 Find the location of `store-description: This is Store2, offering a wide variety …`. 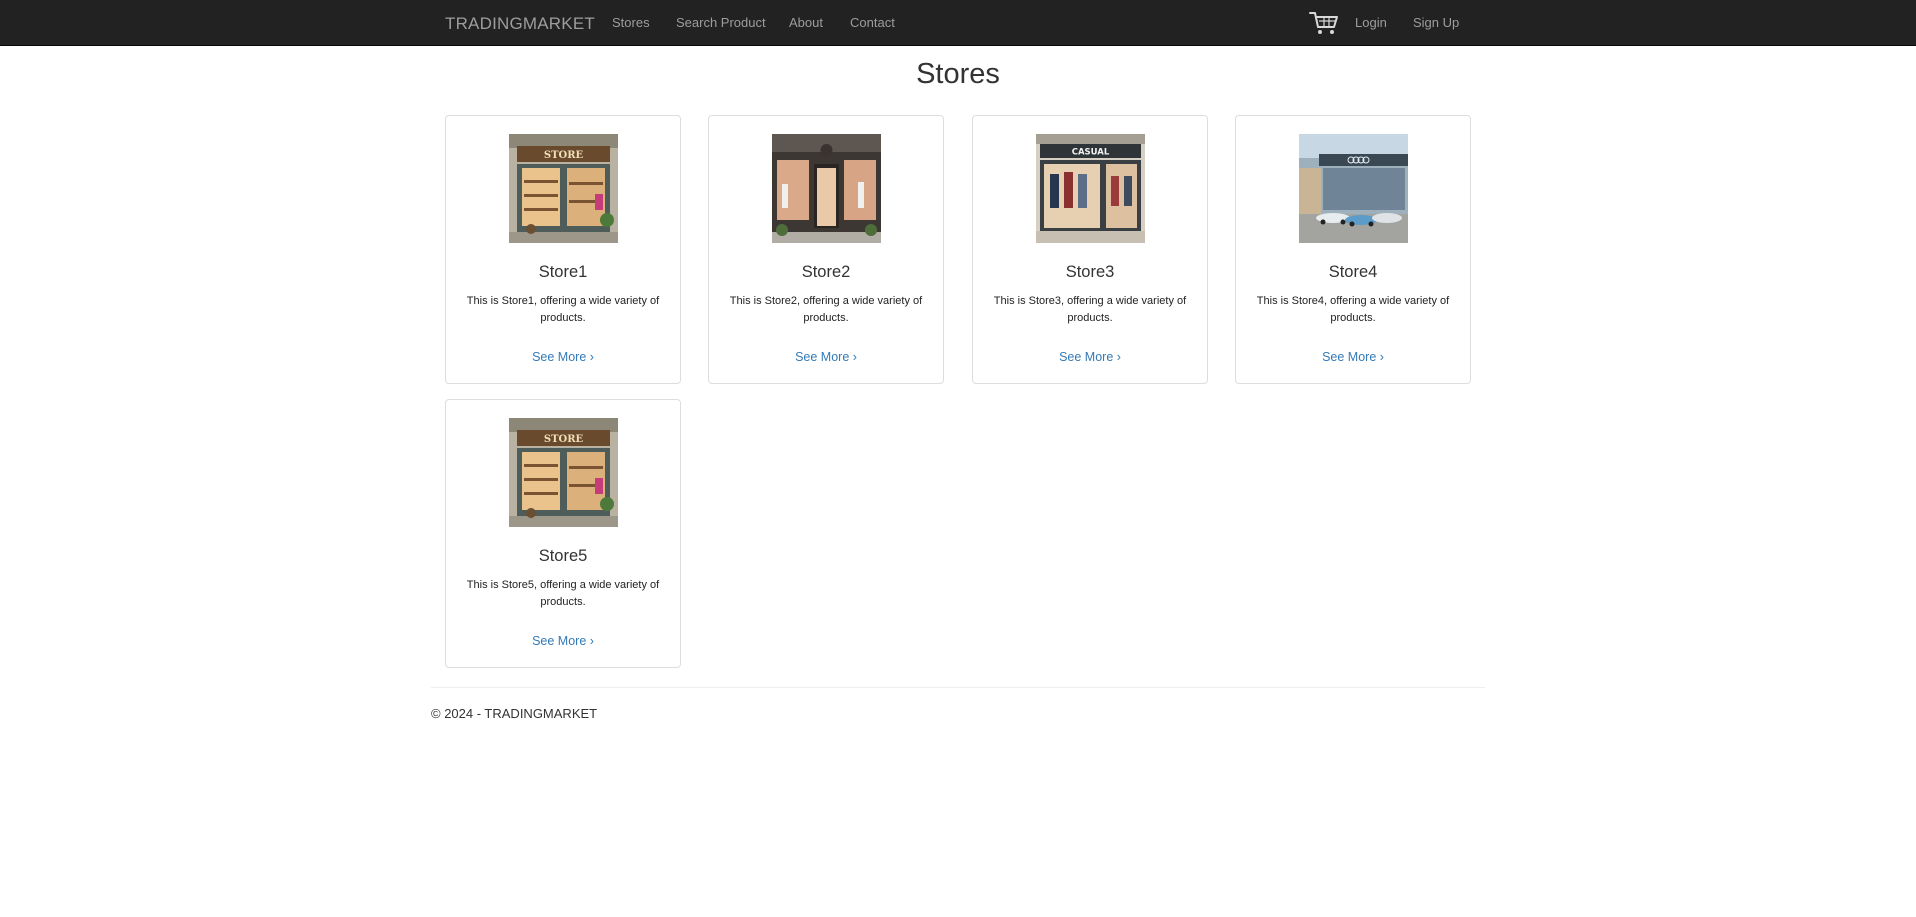

store-description: This is Store2, offering a wide variety … is located at coordinates (826, 309).